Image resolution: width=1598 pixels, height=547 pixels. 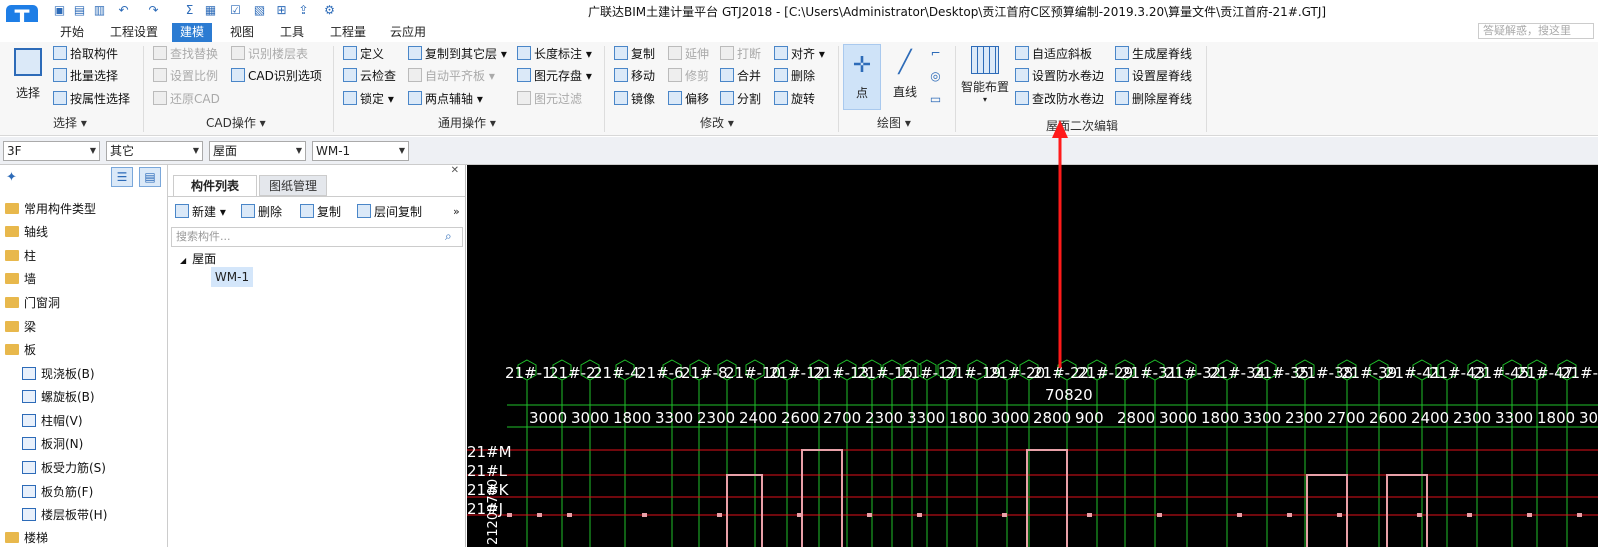 What do you see at coordinates (894, 122) in the screenshot?
I see `group-label-draw: 绘图 ▾` at bounding box center [894, 122].